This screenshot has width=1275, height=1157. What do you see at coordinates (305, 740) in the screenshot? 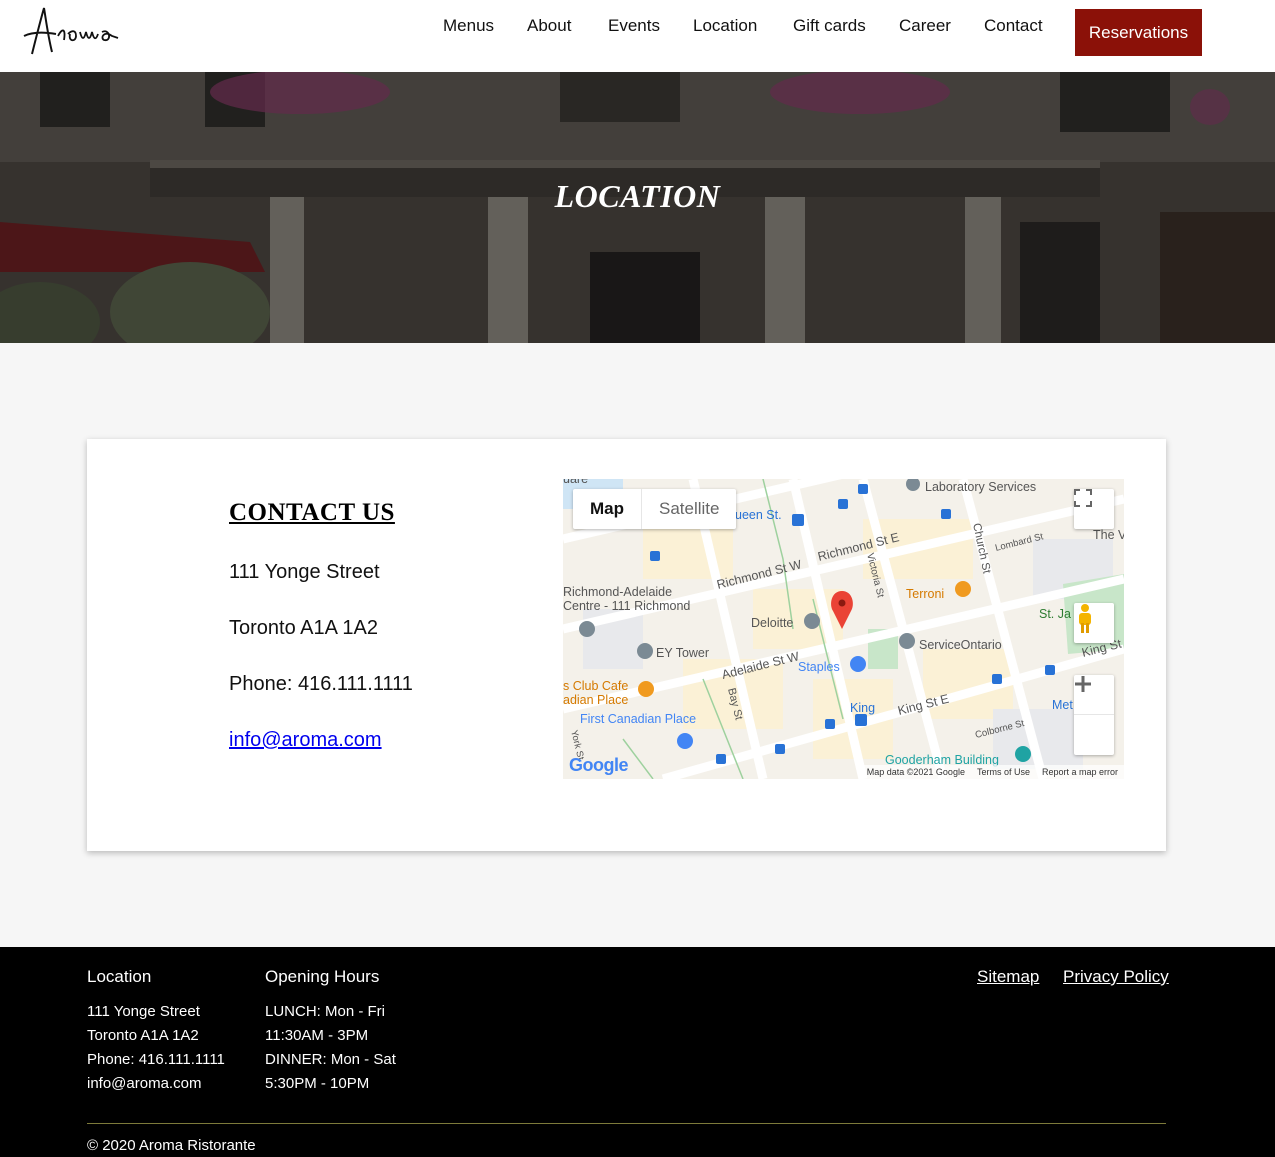
I see `contact-email-link: info@aroma.com` at bounding box center [305, 740].